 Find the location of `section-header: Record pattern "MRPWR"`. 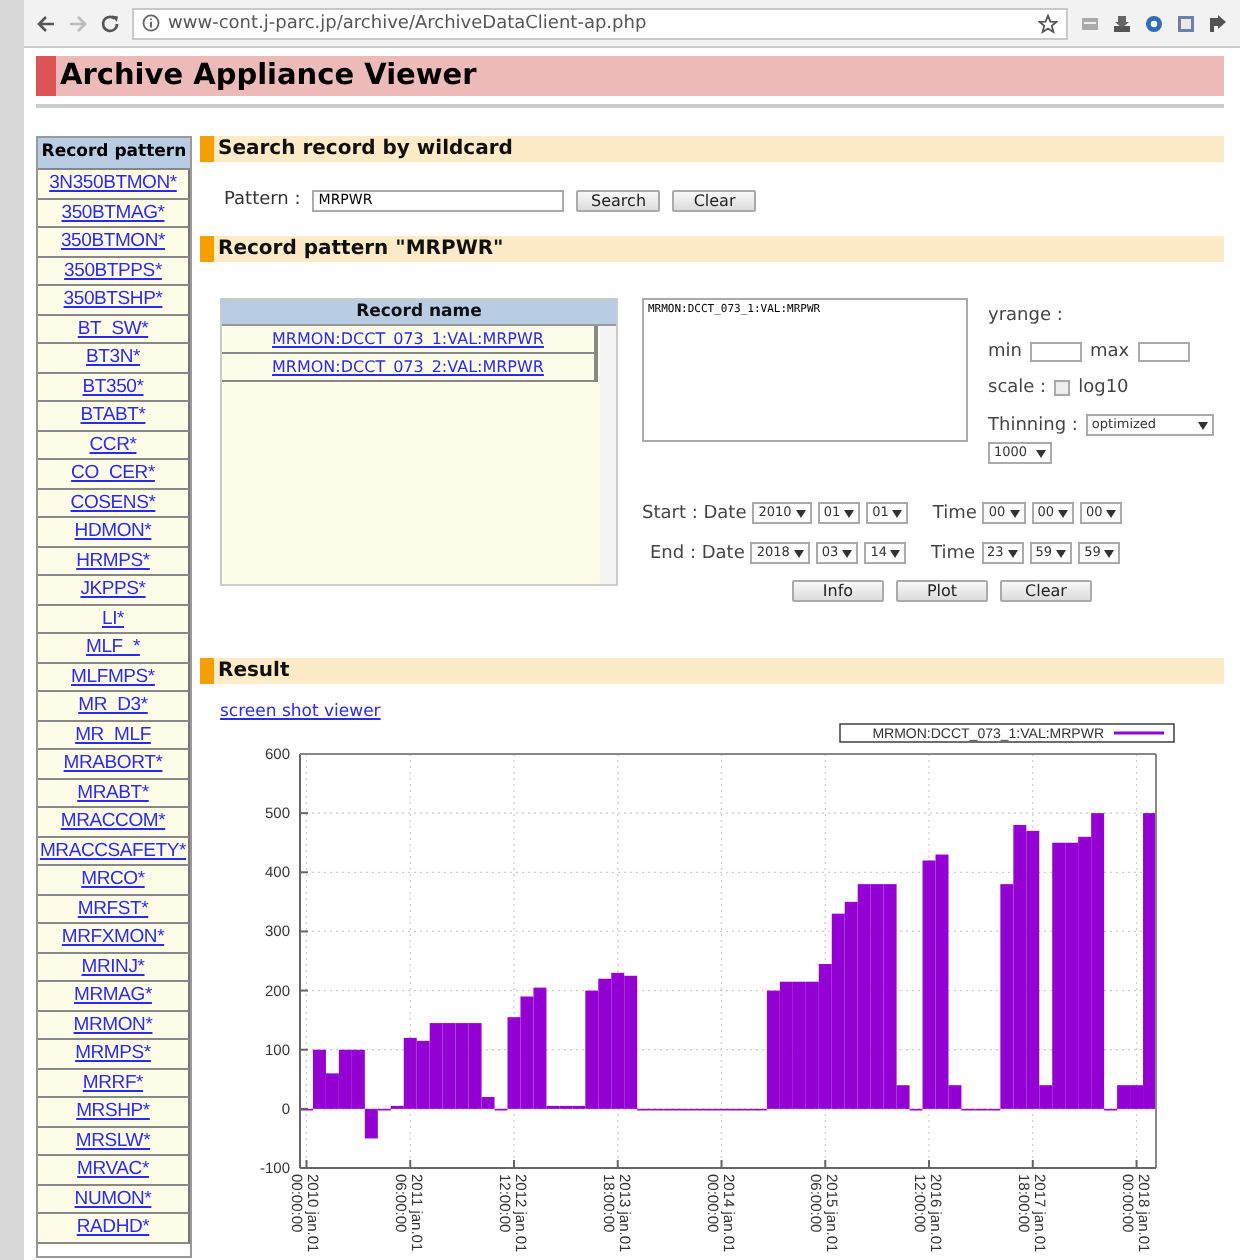

section-header: Record pattern "MRPWR" is located at coordinates (712, 249).